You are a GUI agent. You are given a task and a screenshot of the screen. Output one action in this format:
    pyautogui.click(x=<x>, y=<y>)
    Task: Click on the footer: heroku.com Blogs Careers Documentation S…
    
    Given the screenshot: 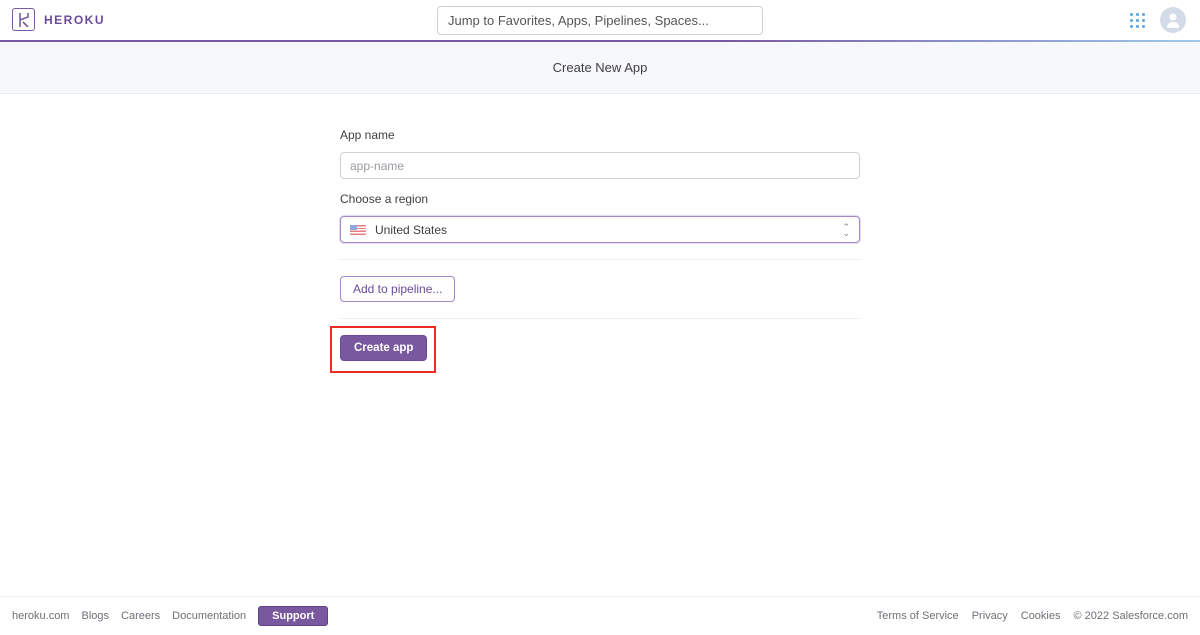 What is the action you would take?
    pyautogui.click(x=600, y=615)
    